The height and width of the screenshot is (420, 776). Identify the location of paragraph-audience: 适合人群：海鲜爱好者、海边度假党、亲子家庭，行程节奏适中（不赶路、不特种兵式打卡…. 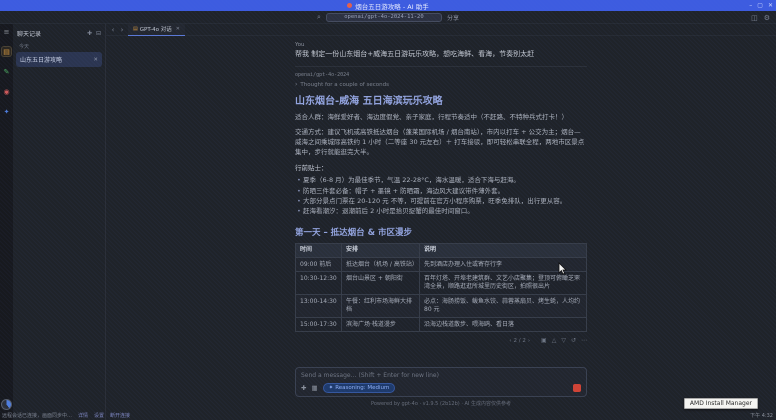
(431, 117).